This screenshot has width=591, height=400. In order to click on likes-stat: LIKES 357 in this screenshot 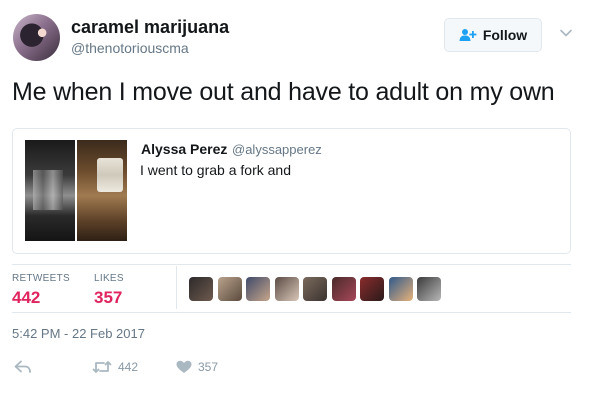, I will do `click(109, 290)`.